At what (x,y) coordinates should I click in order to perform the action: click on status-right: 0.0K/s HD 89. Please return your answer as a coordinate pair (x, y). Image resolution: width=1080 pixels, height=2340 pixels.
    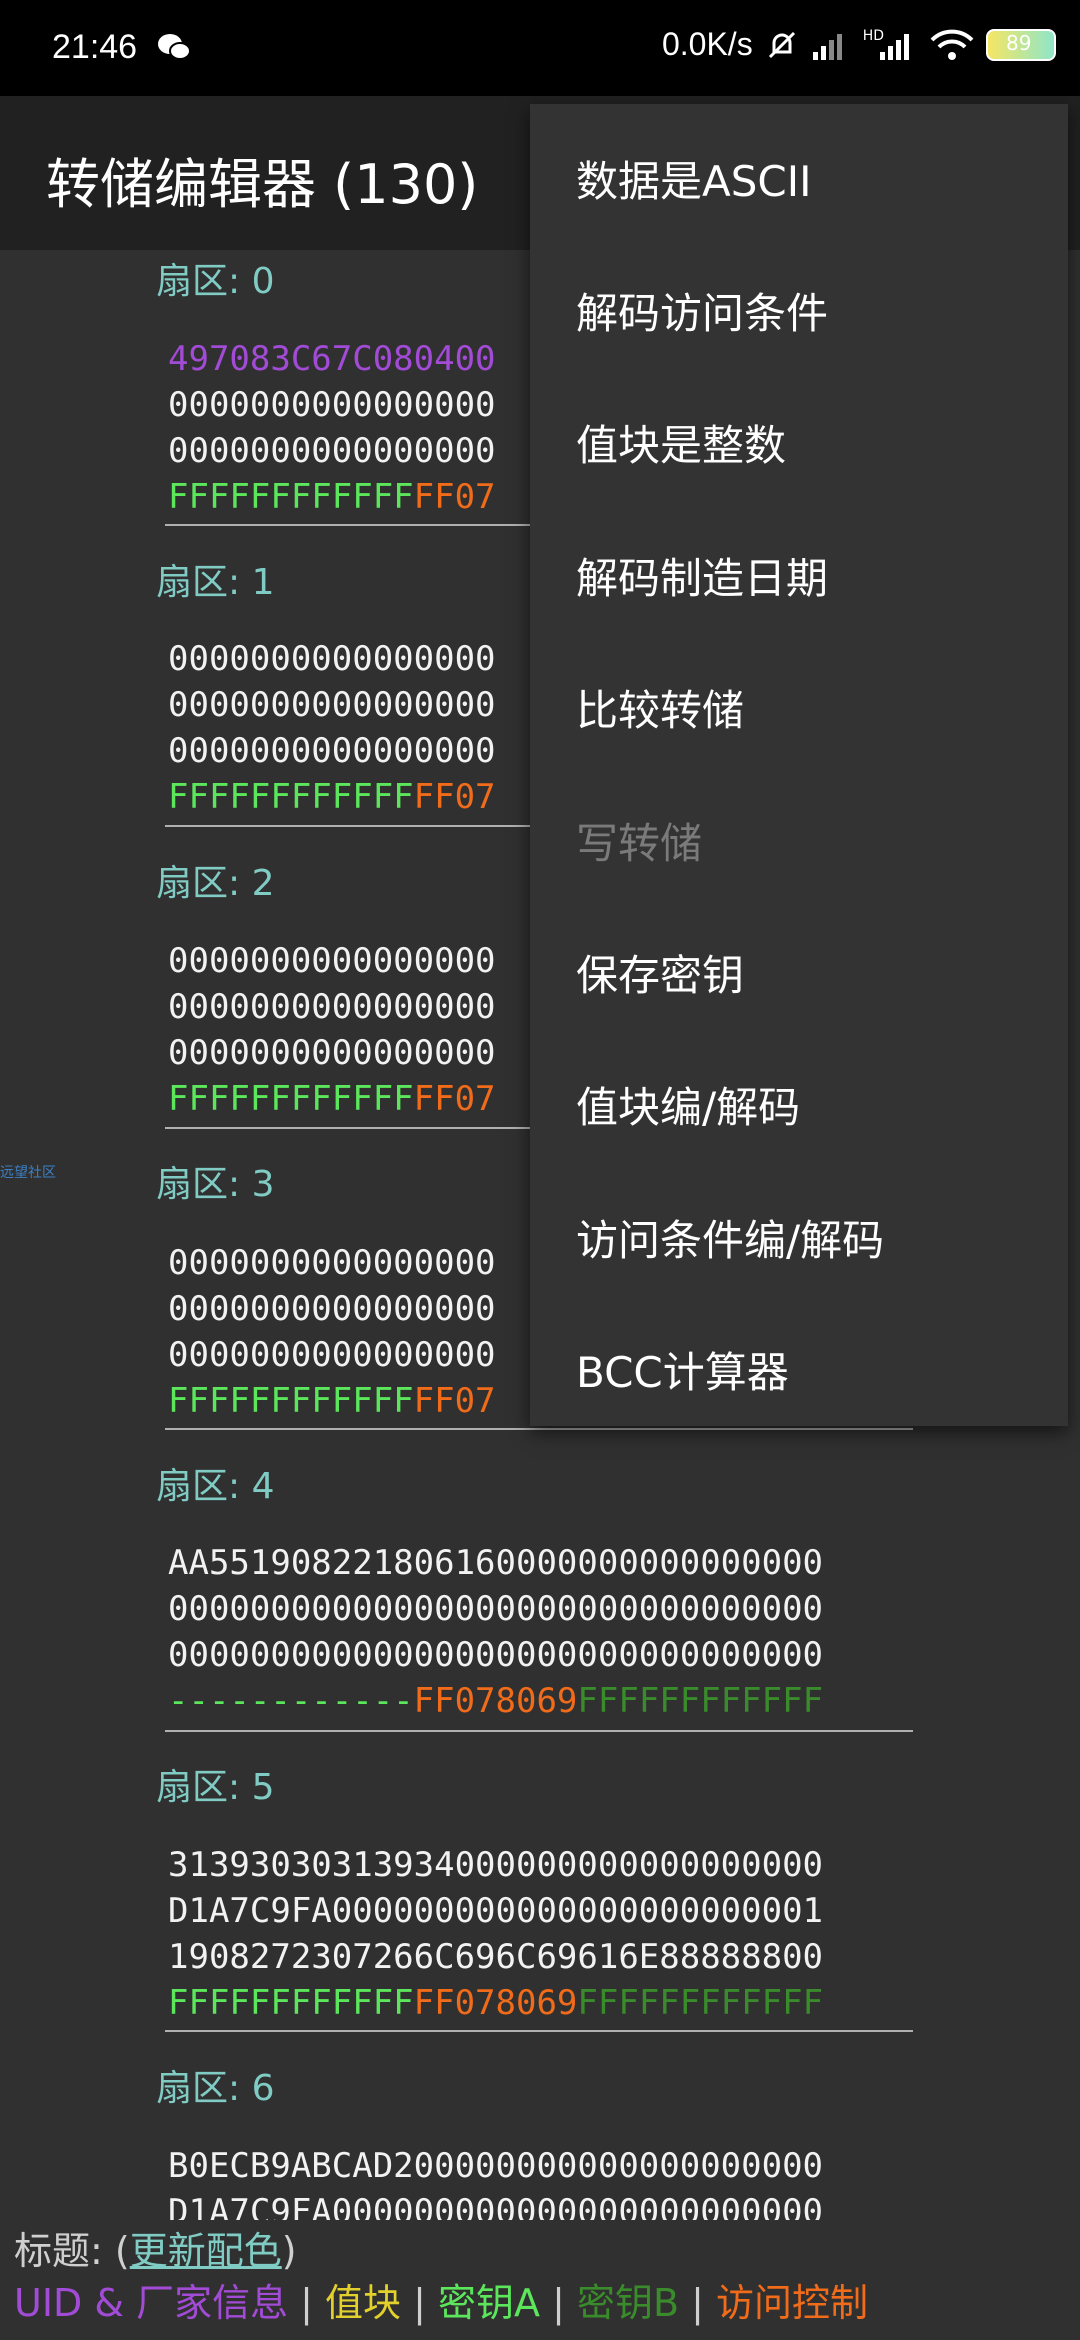
    Looking at the image, I should click on (859, 44).